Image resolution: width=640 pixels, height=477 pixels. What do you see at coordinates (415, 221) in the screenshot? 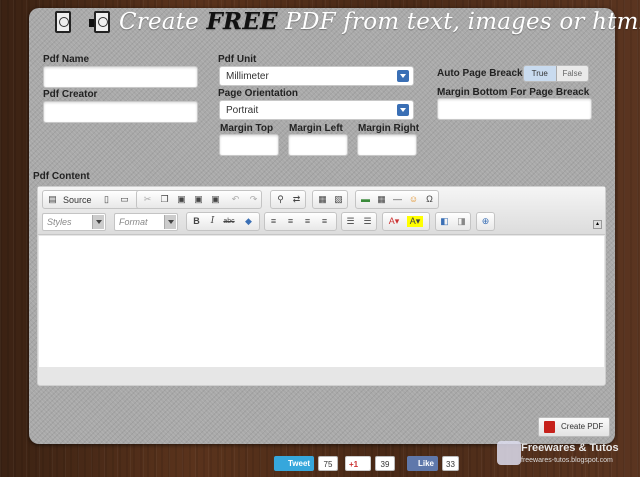
I see `bg-color-icon: A▾` at bounding box center [415, 221].